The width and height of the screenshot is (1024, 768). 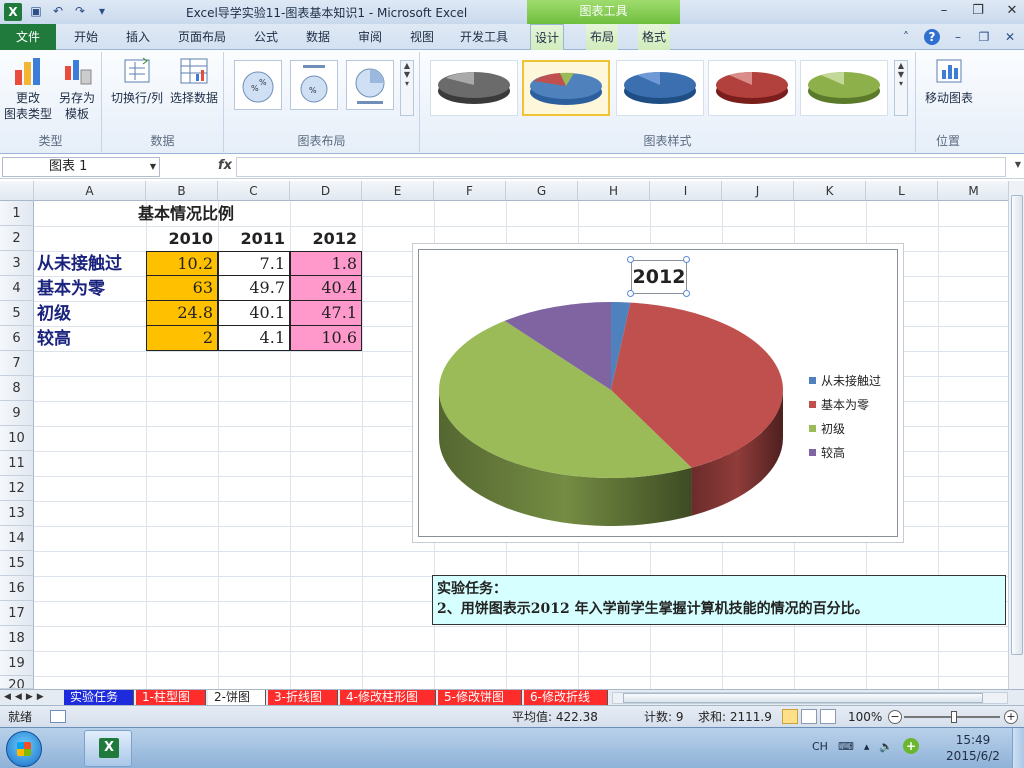 I want to click on taskbar-excel-button, so click(x=108, y=748).